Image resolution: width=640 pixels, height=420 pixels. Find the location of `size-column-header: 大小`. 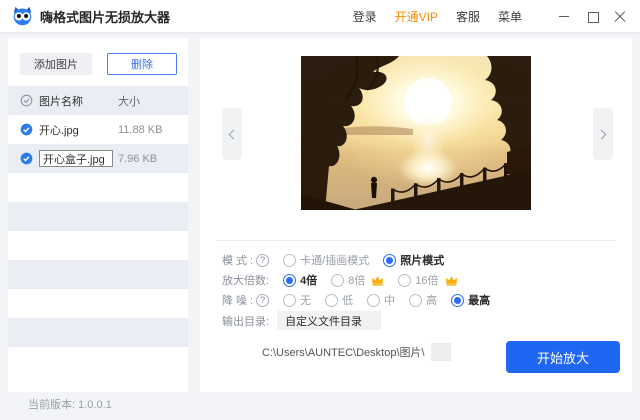

size-column-header: 大小 is located at coordinates (129, 101).